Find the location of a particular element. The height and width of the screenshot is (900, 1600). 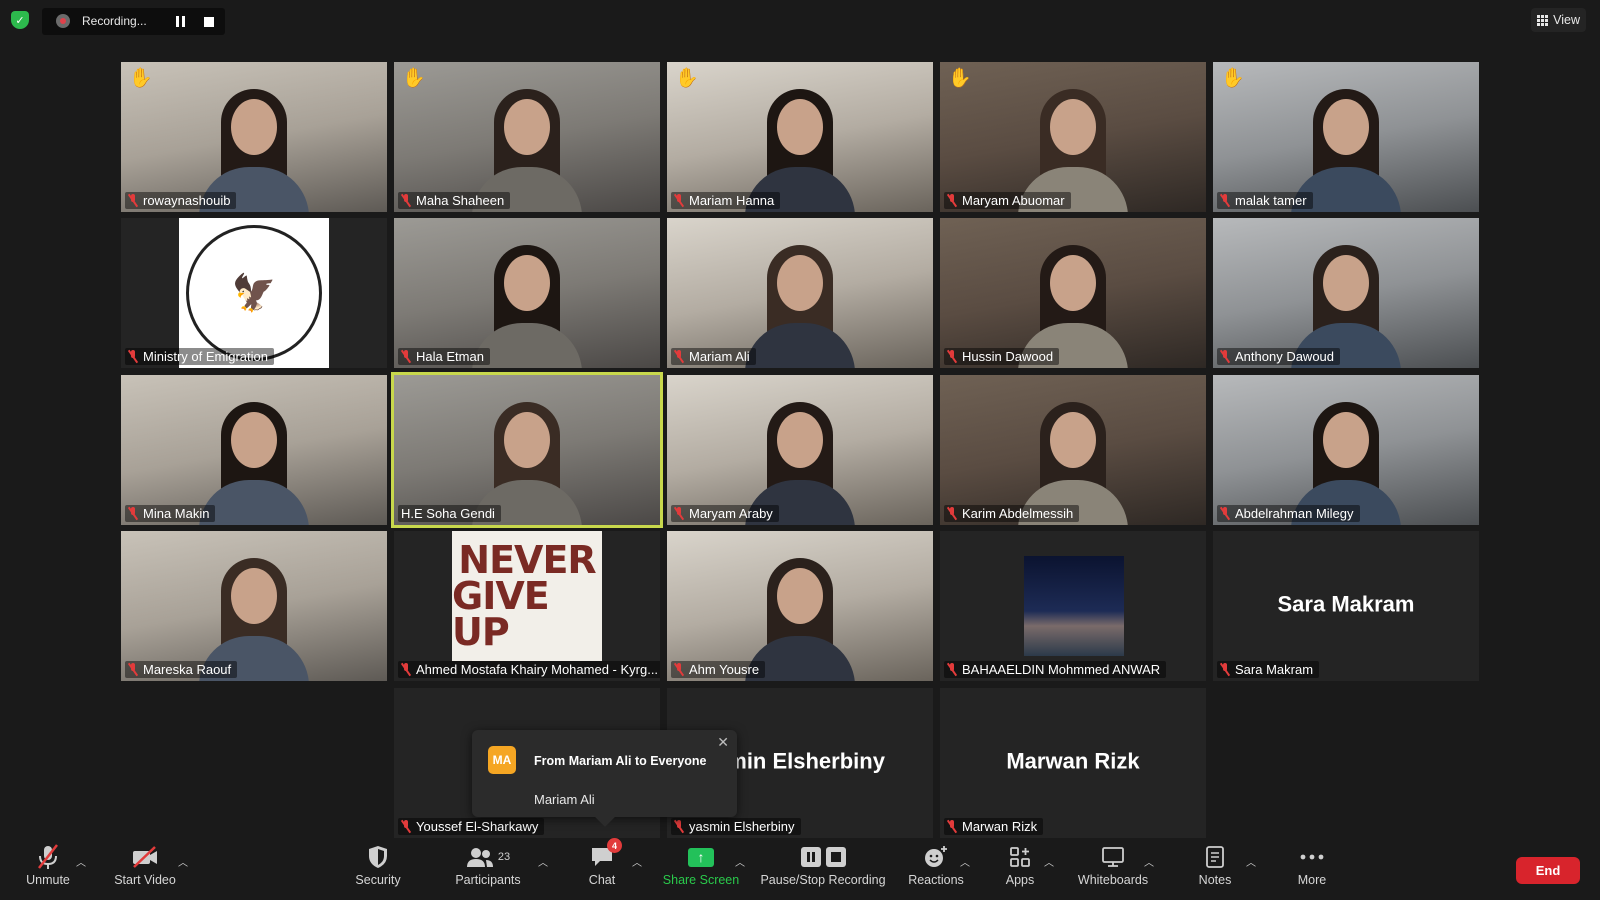

participant-name: yasmin Elsherbiny is located at coordinates (742, 826).